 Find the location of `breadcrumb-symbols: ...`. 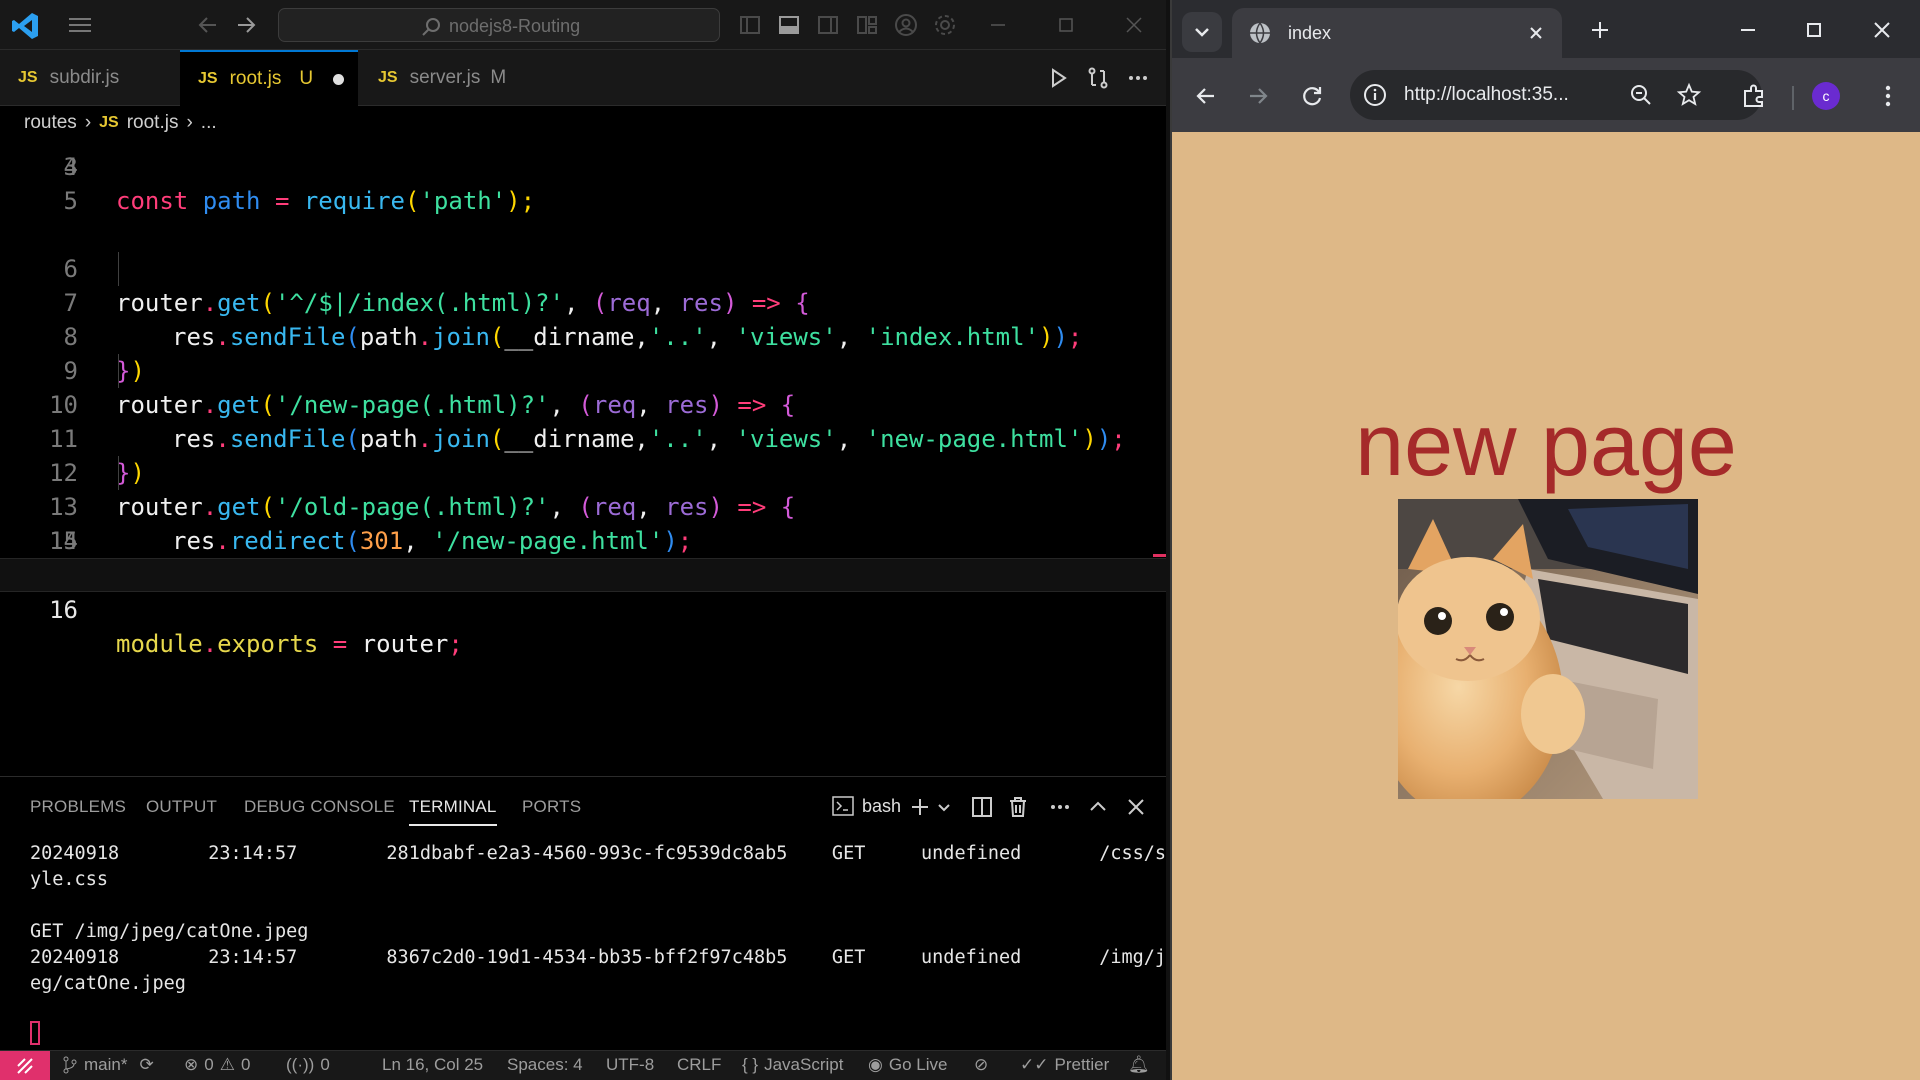

breadcrumb-symbols: ... is located at coordinates (209, 123).